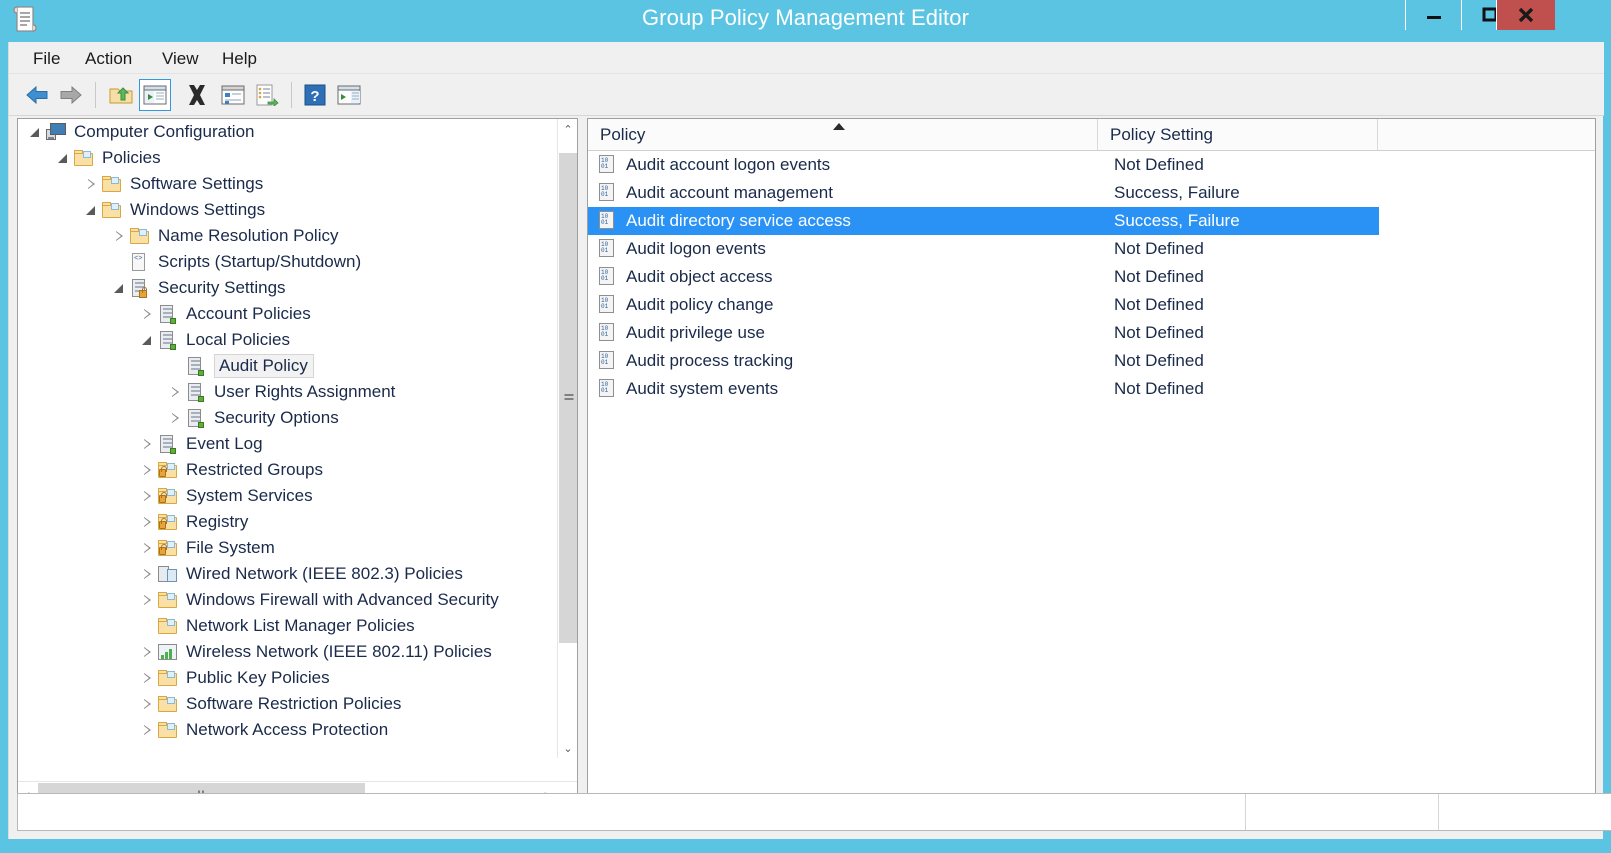 This screenshot has width=1611, height=853. Describe the element at coordinates (197, 95) in the screenshot. I see `delete-button` at that location.